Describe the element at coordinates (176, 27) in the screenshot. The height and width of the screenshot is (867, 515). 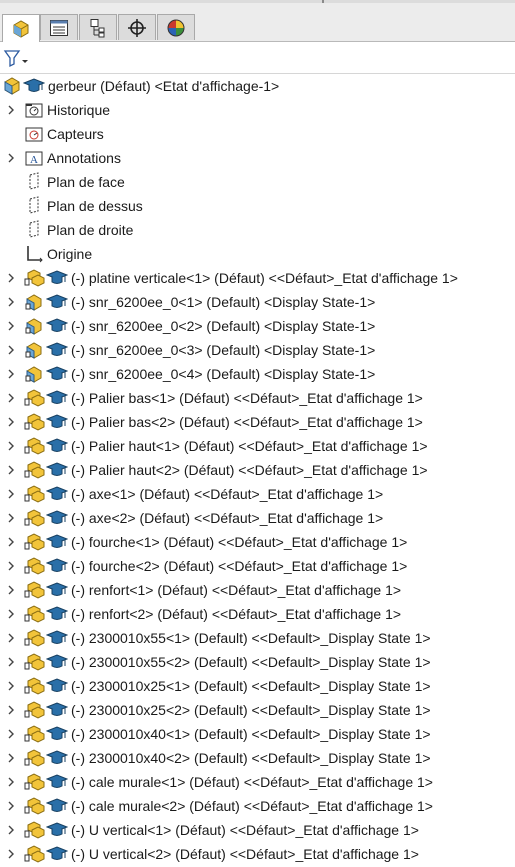
I see `tab-display-manager` at that location.